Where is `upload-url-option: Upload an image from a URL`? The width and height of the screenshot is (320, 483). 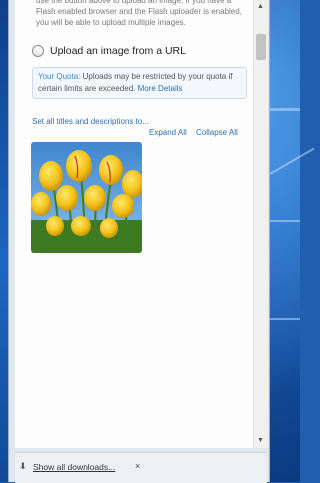
upload-url-option: Upload an image from a URL is located at coordinates (109, 51).